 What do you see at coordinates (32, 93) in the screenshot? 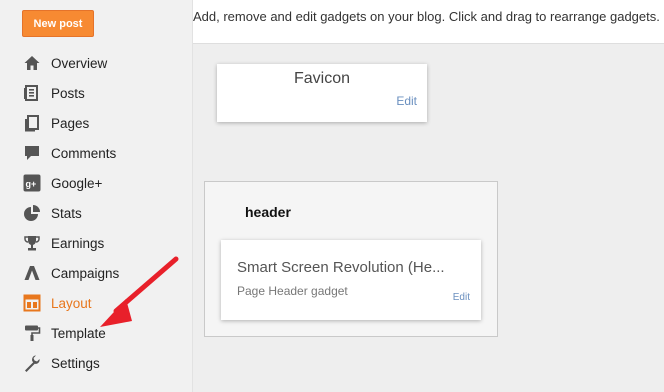
I see `posts-icon` at bounding box center [32, 93].